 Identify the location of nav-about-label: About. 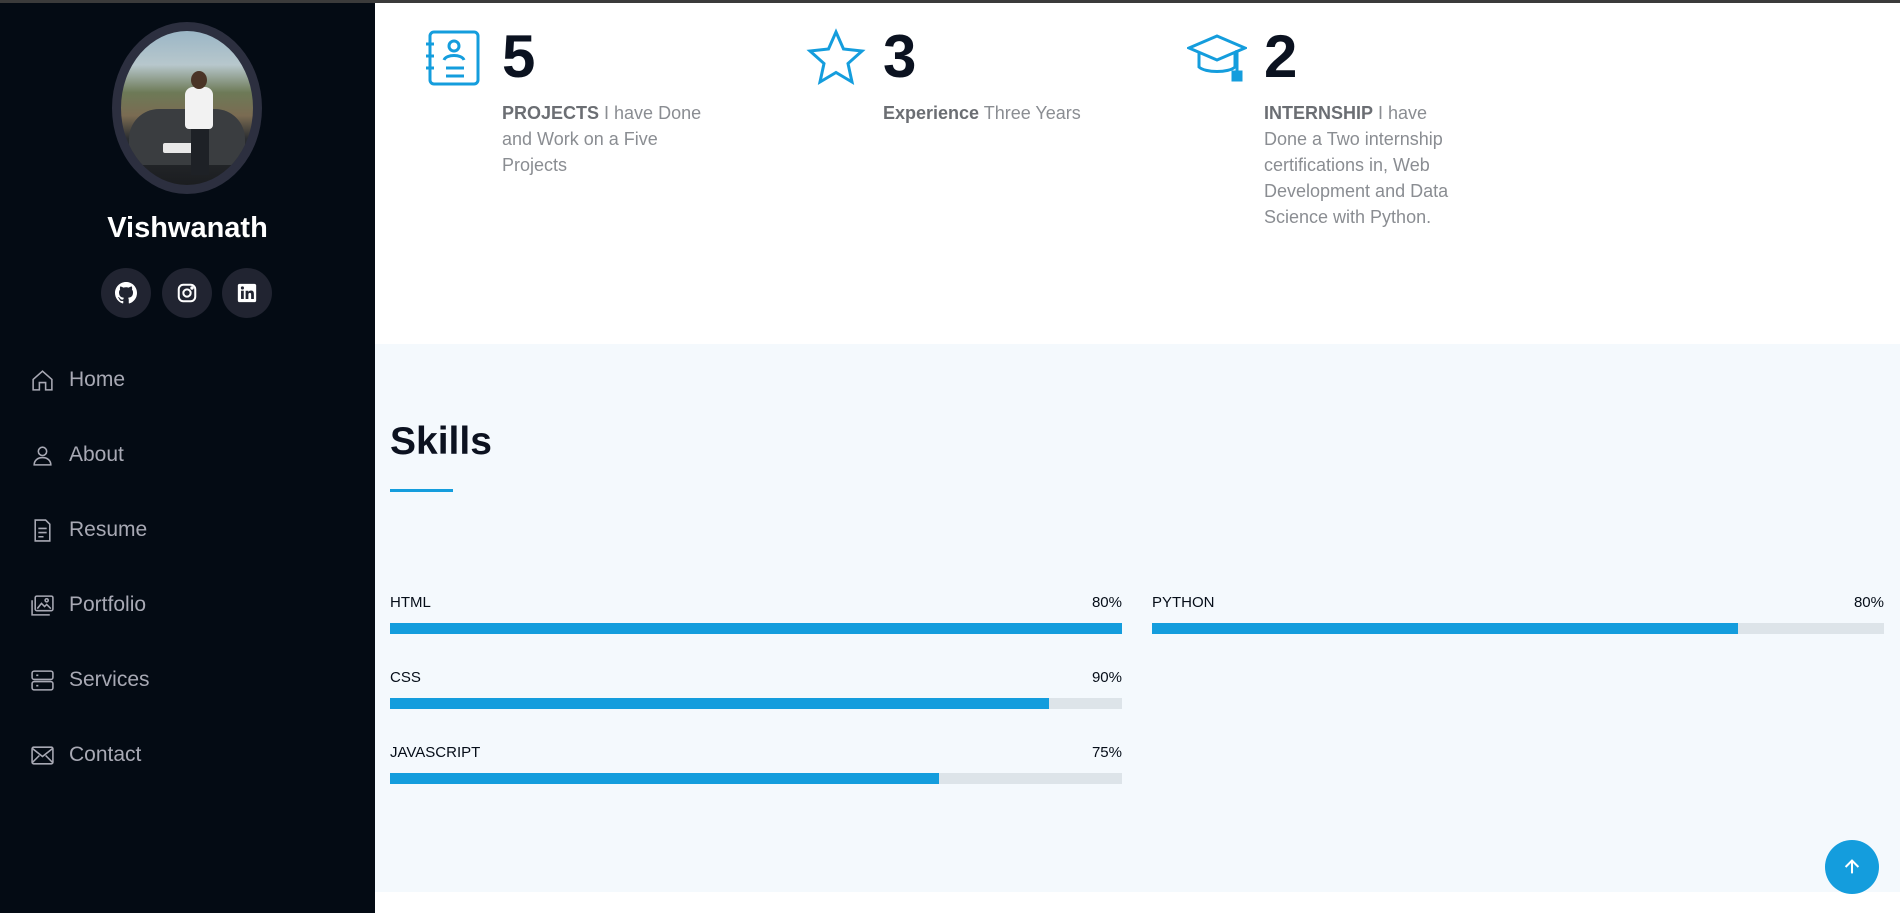
(96, 454).